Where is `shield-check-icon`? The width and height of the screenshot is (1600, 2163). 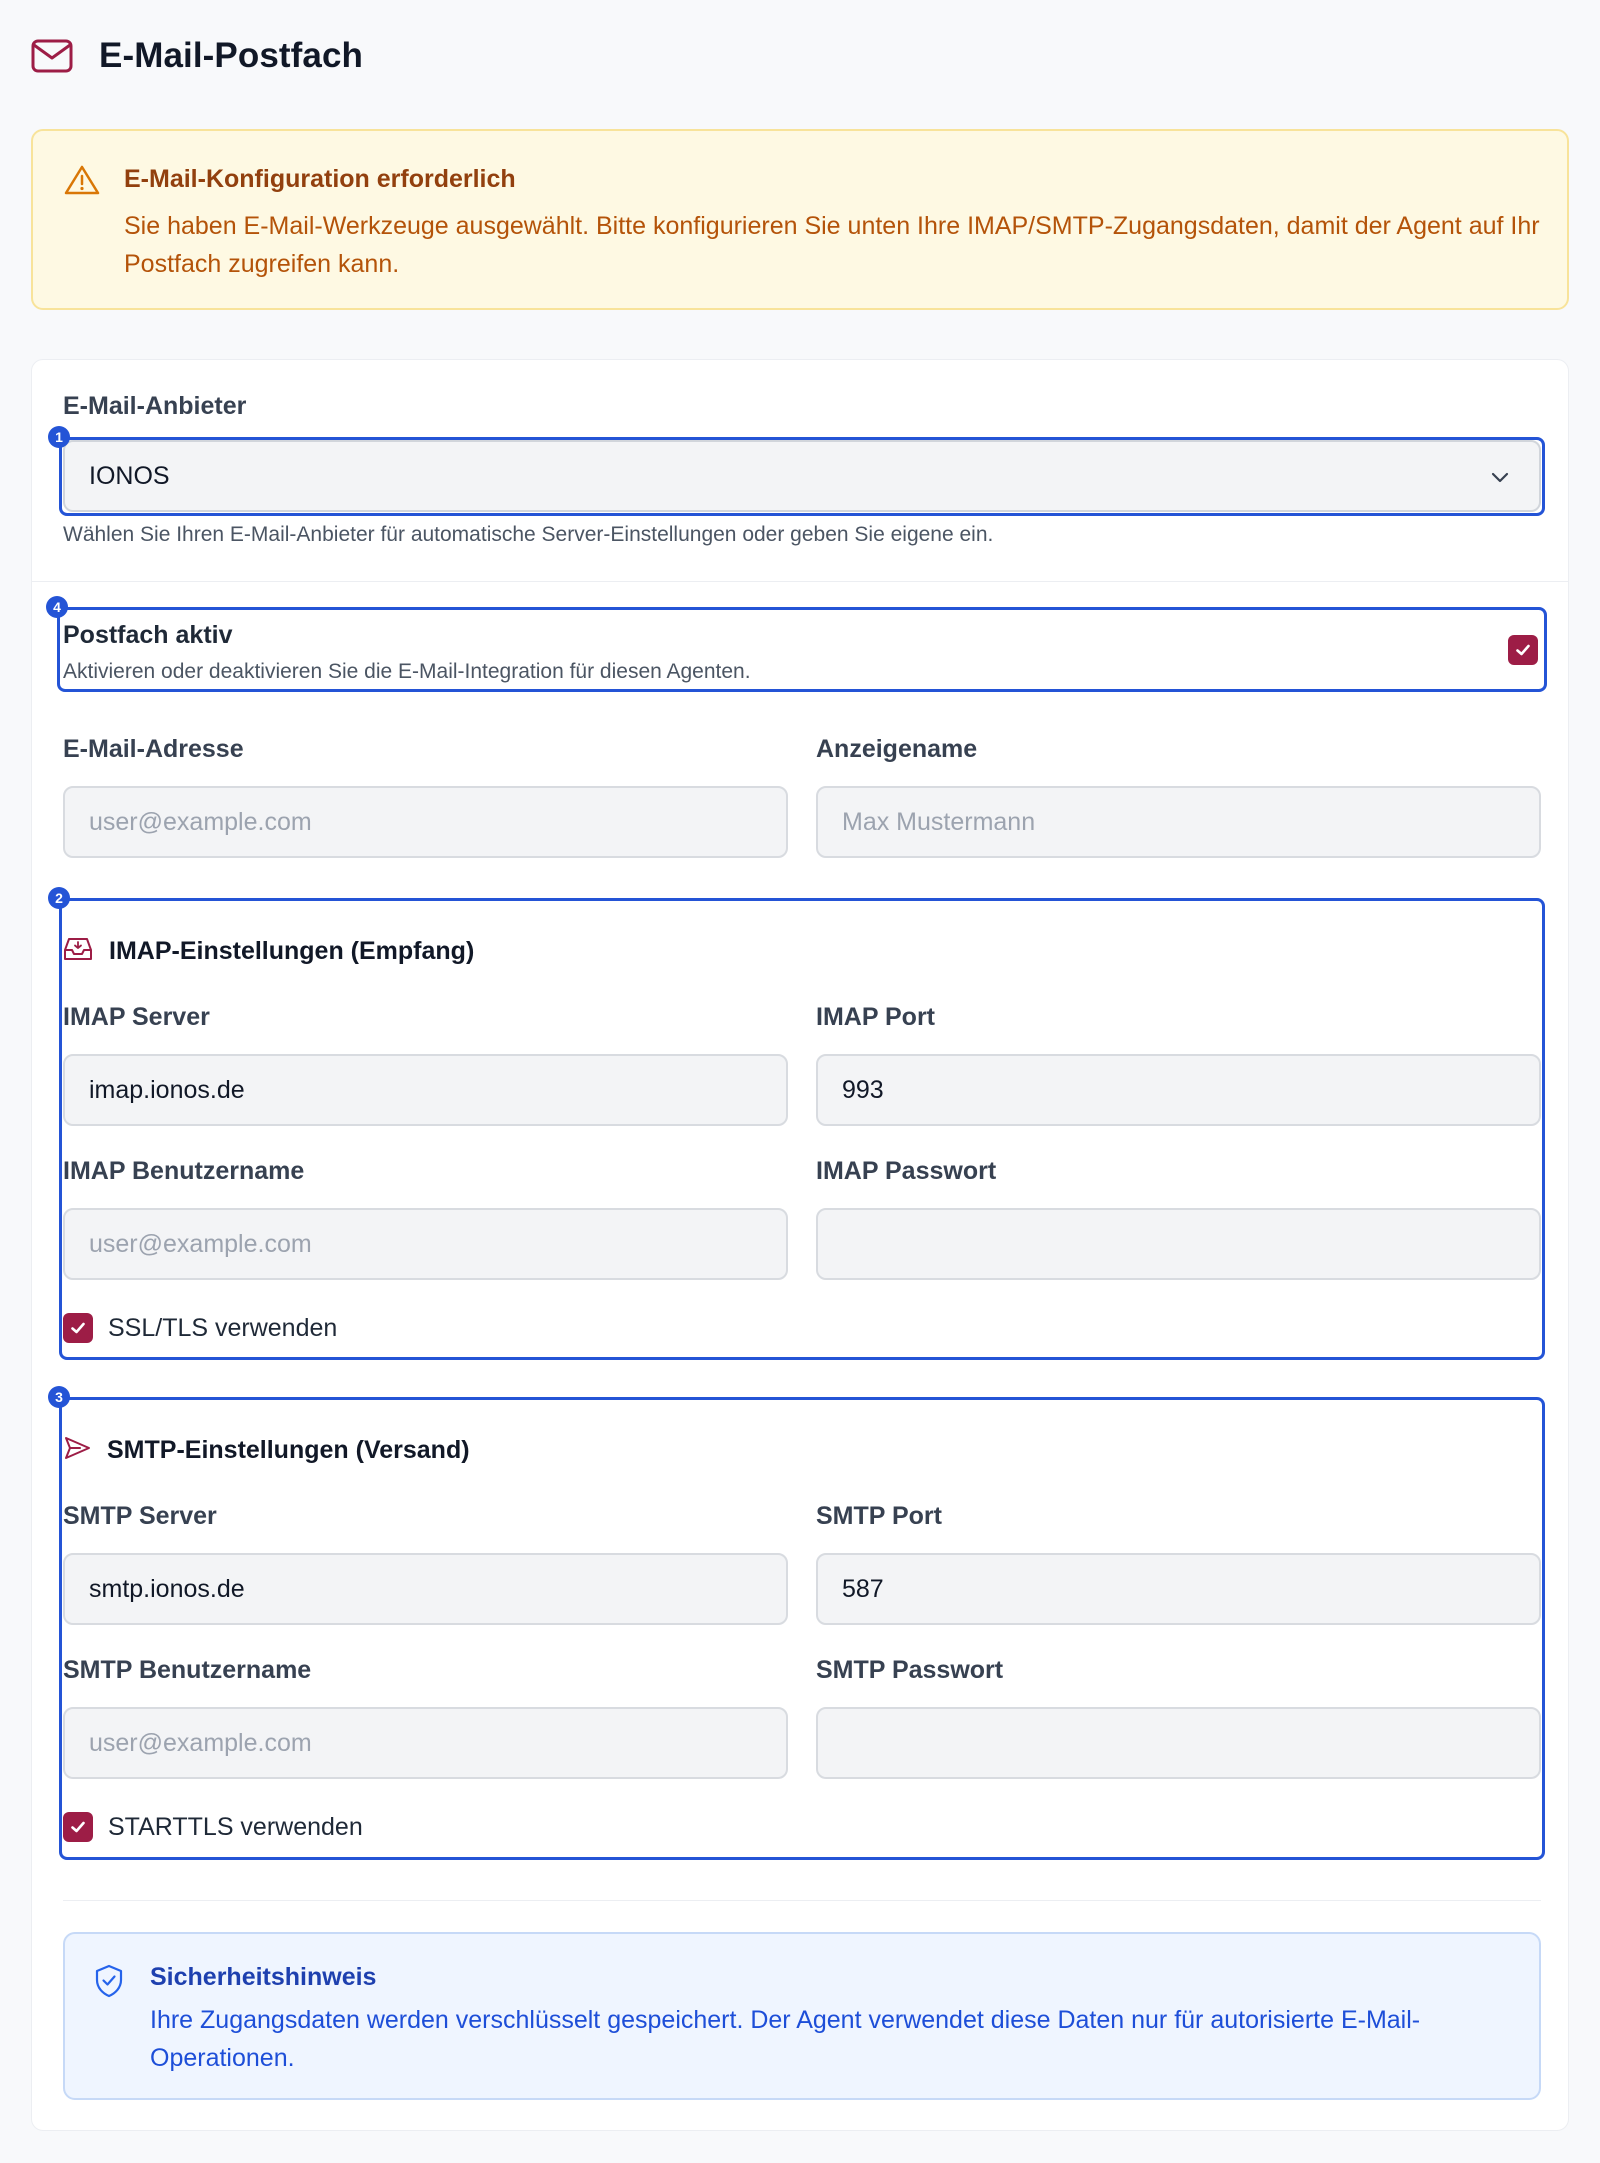 shield-check-icon is located at coordinates (109, 1983).